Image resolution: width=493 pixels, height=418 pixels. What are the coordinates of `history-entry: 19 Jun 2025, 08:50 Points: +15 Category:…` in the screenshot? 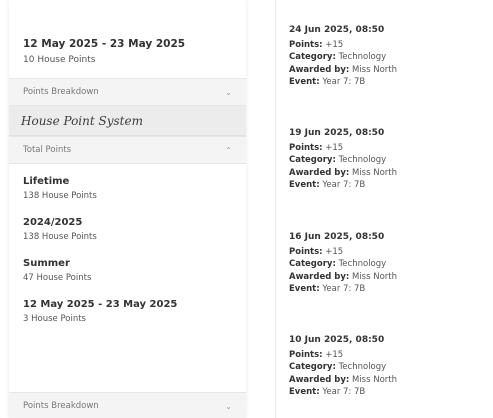 It's located at (343, 159).